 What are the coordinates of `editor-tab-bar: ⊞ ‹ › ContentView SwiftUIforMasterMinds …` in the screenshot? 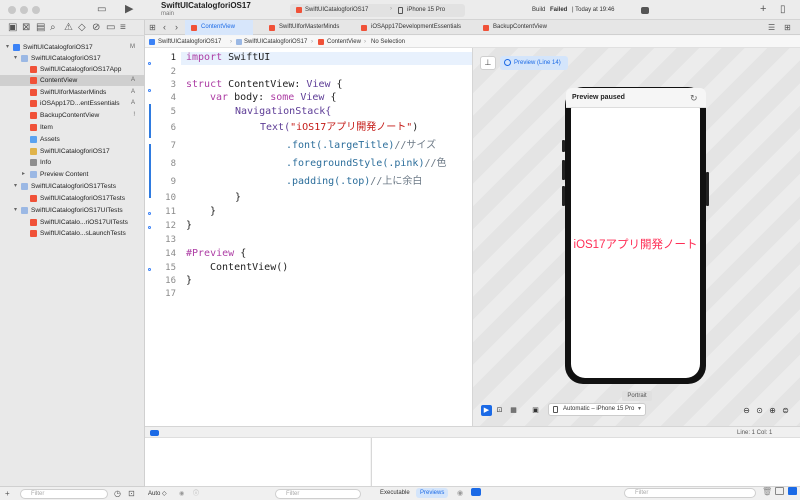 It's located at (472, 27).